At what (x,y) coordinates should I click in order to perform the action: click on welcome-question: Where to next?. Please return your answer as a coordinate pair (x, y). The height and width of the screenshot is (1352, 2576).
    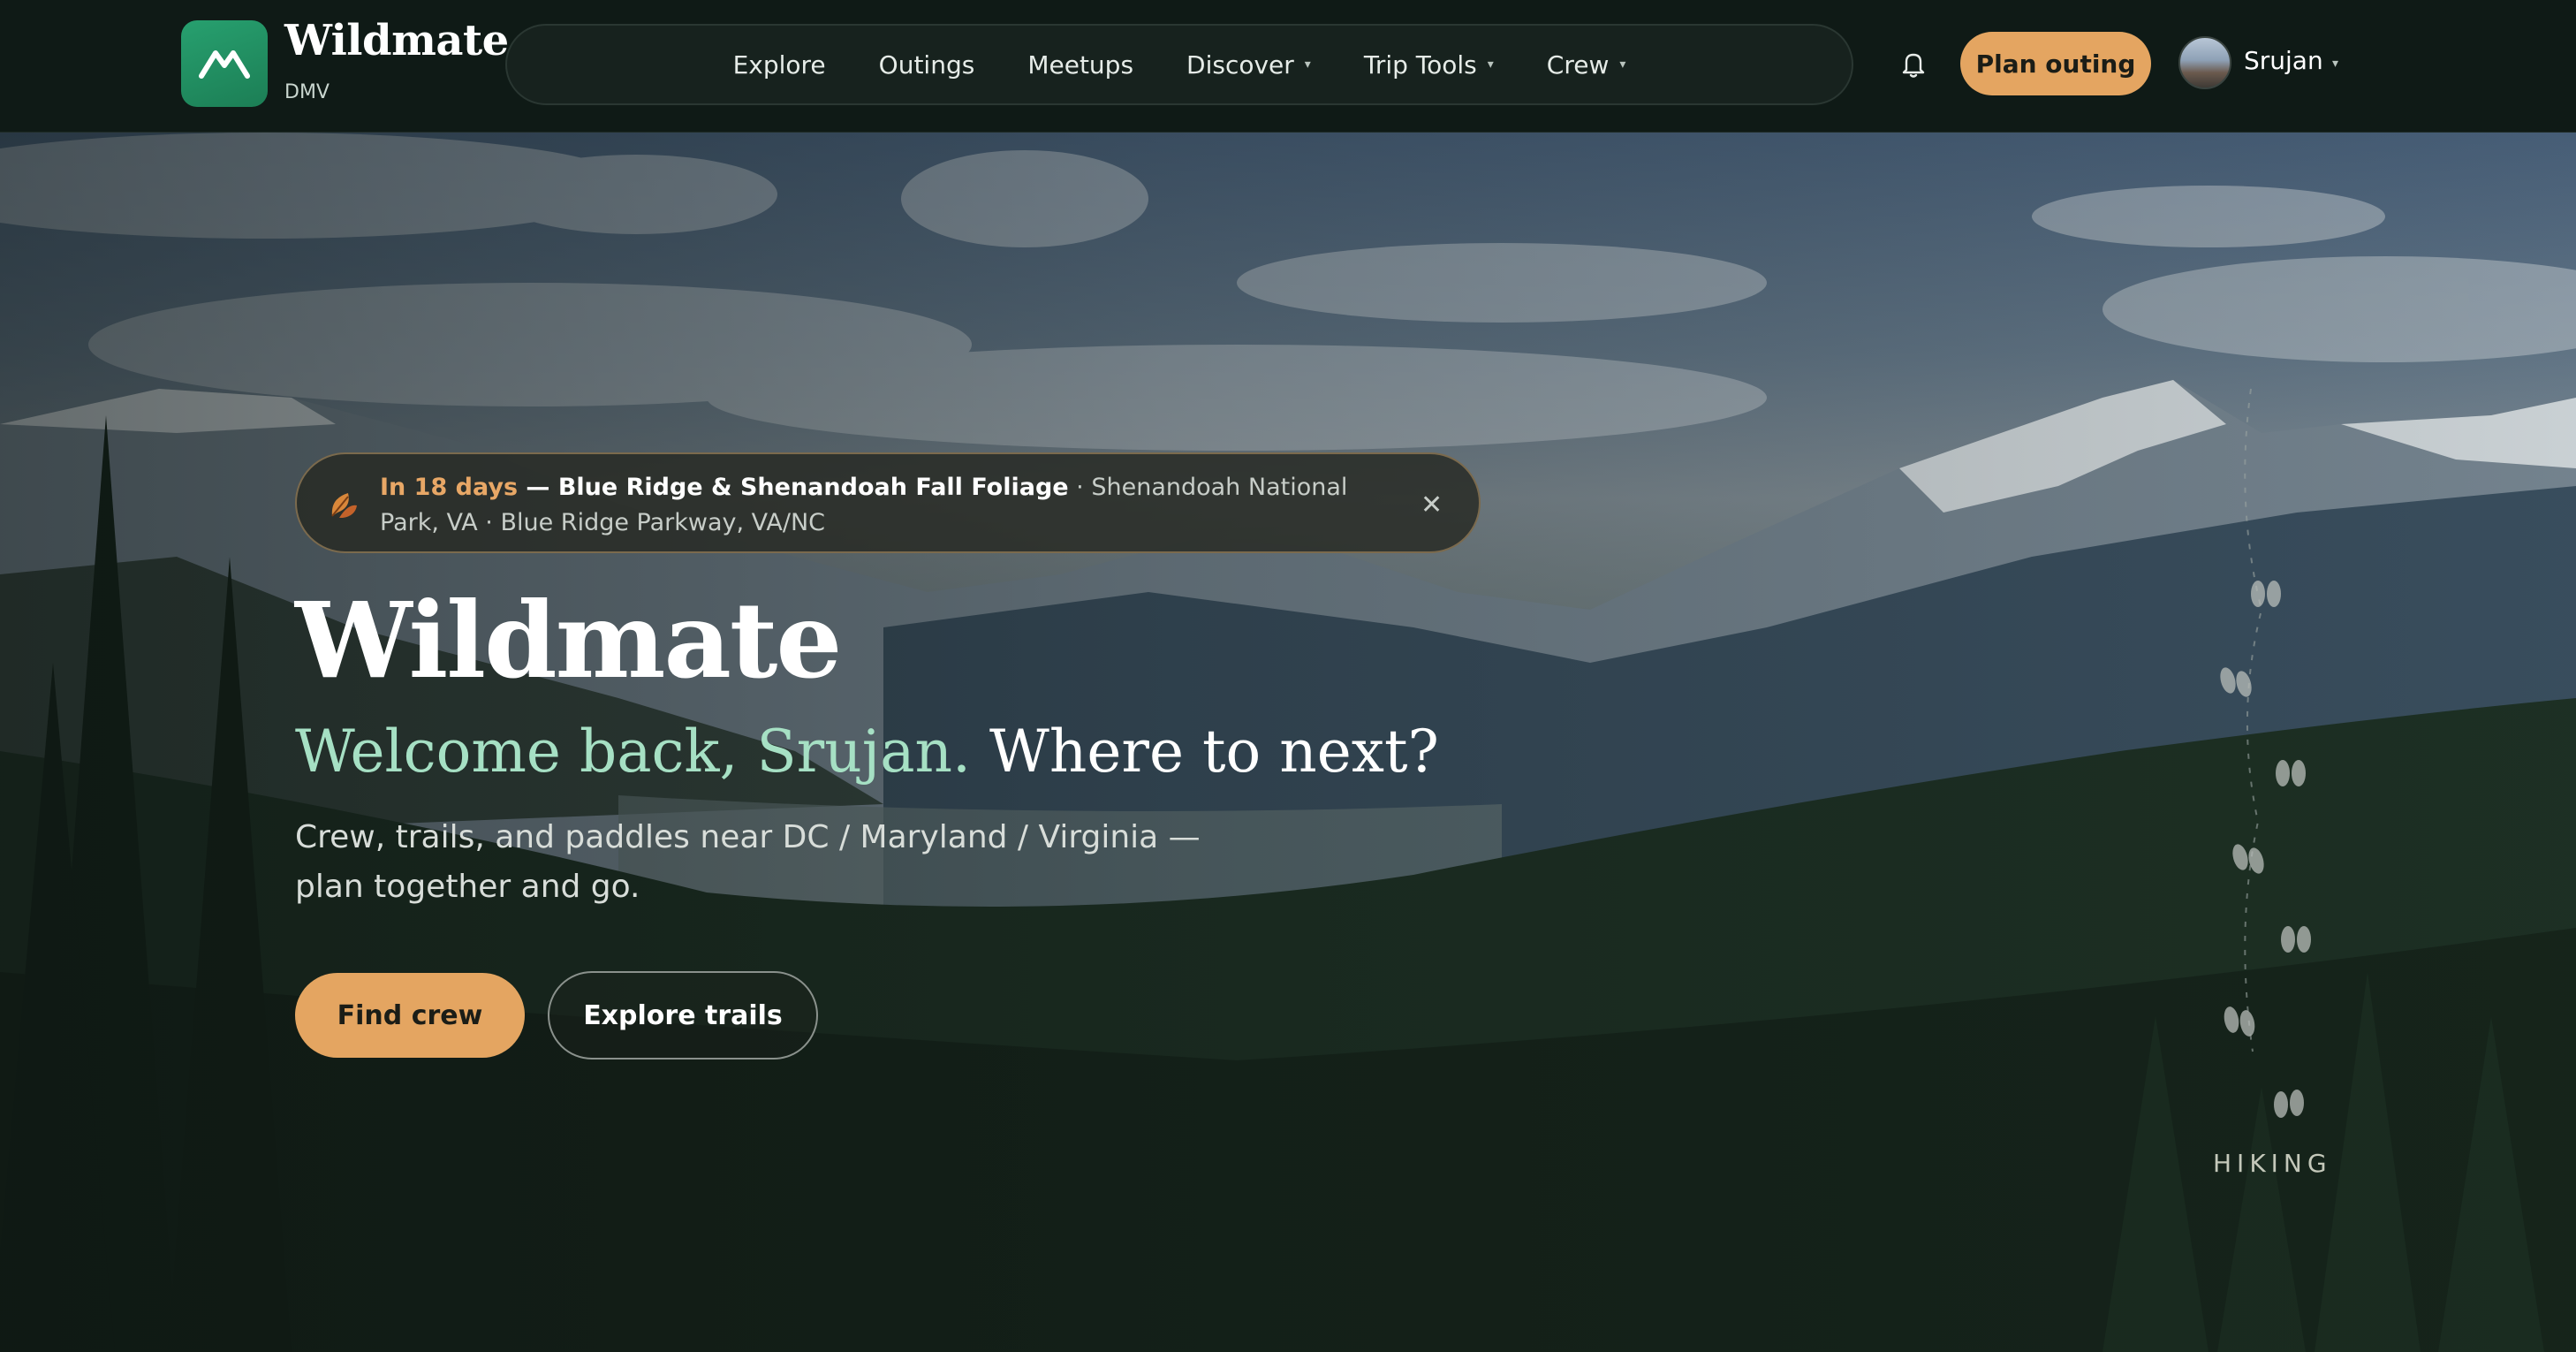
    Looking at the image, I should click on (1205, 752).